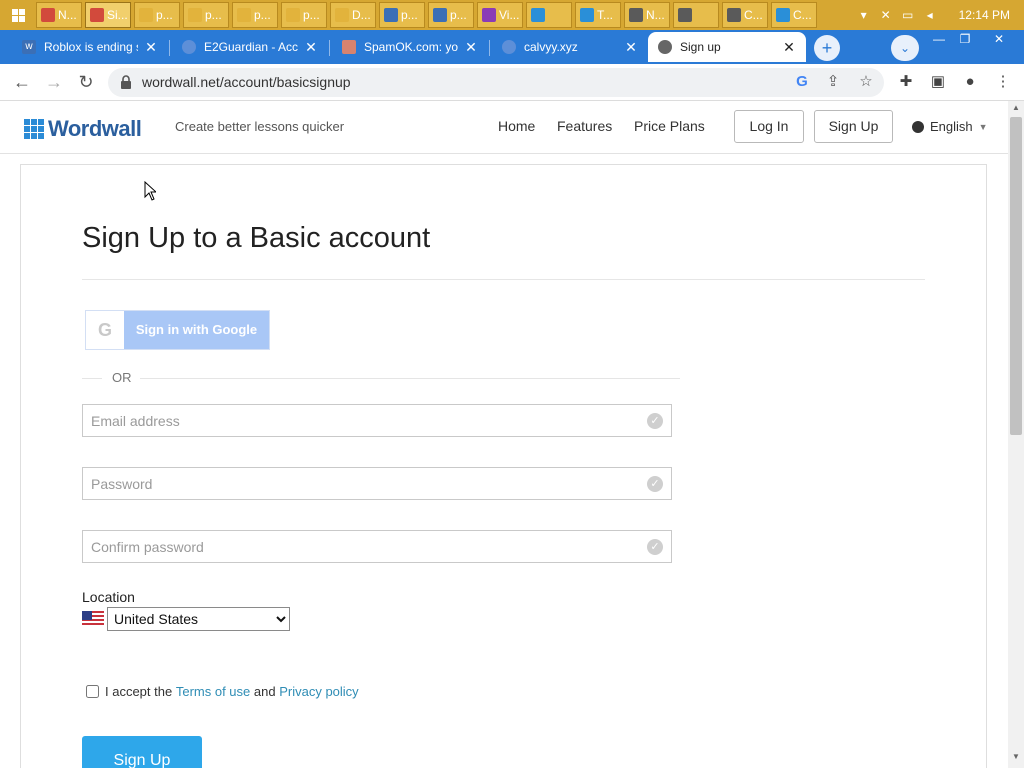  Describe the element at coordinates (905, 48) in the screenshot. I see `tab-search-button: ⌄` at that location.